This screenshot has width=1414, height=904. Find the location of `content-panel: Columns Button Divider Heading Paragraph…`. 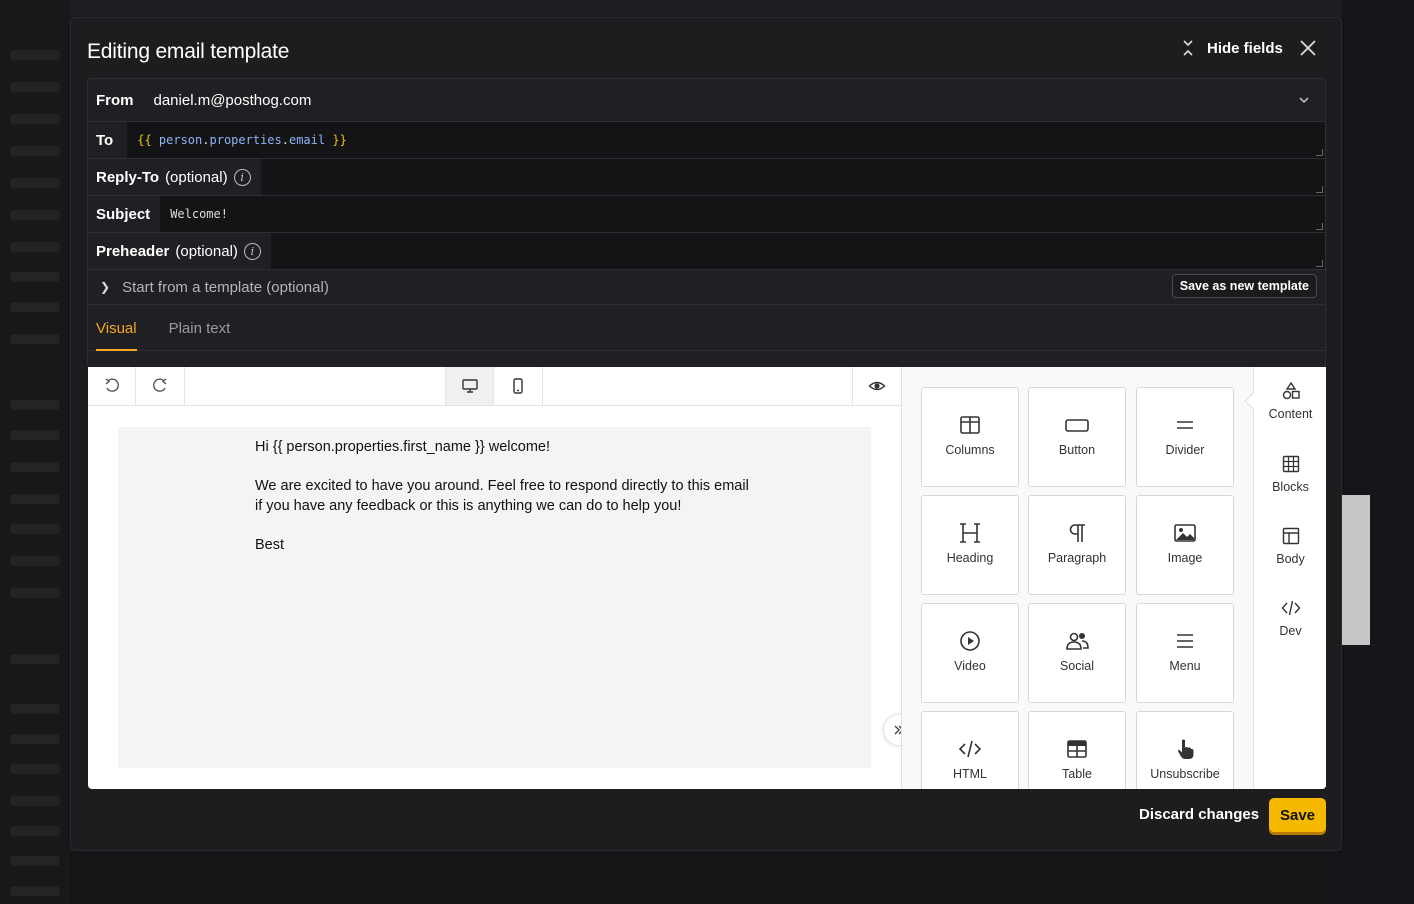

content-panel: Columns Button Divider Heading Paragraph… is located at coordinates (1077, 578).